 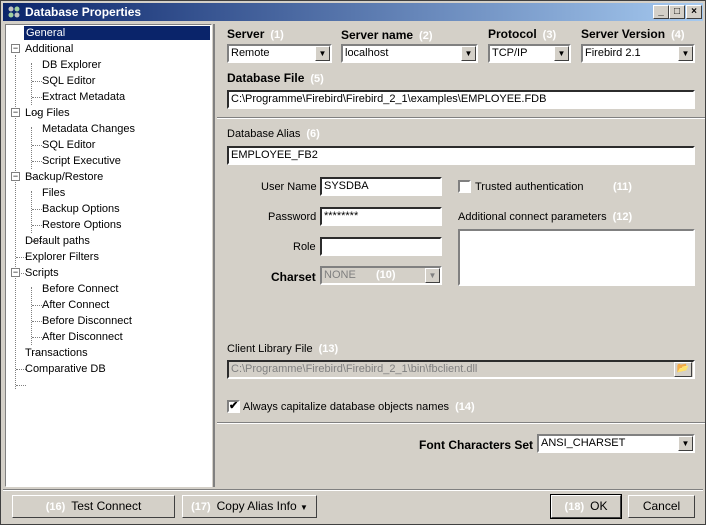 I want to click on tree-item-default-paths: Default paths, so click(x=57, y=241).